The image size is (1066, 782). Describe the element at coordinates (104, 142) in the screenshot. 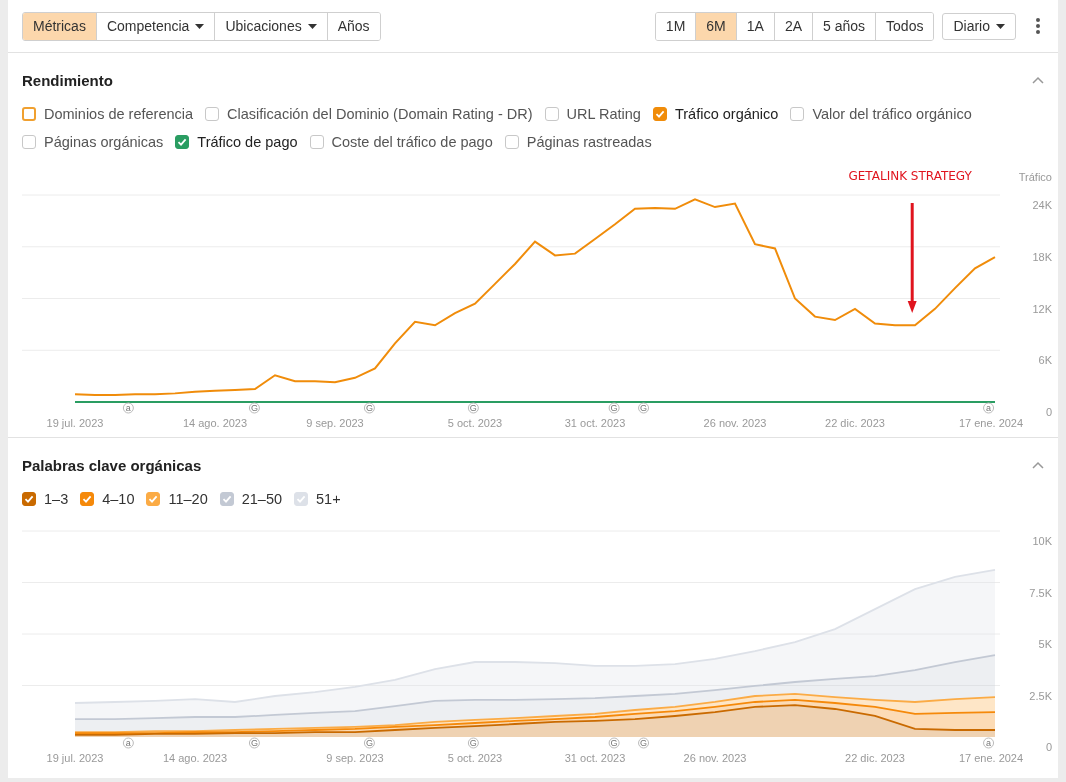

I see `metric-label: Páginas orgánicas` at that location.